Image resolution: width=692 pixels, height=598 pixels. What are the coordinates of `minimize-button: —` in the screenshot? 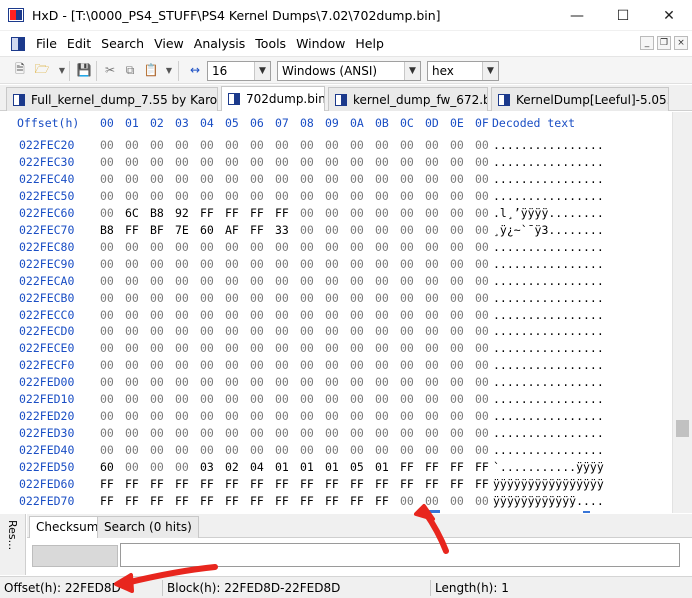 It's located at (577, 15).